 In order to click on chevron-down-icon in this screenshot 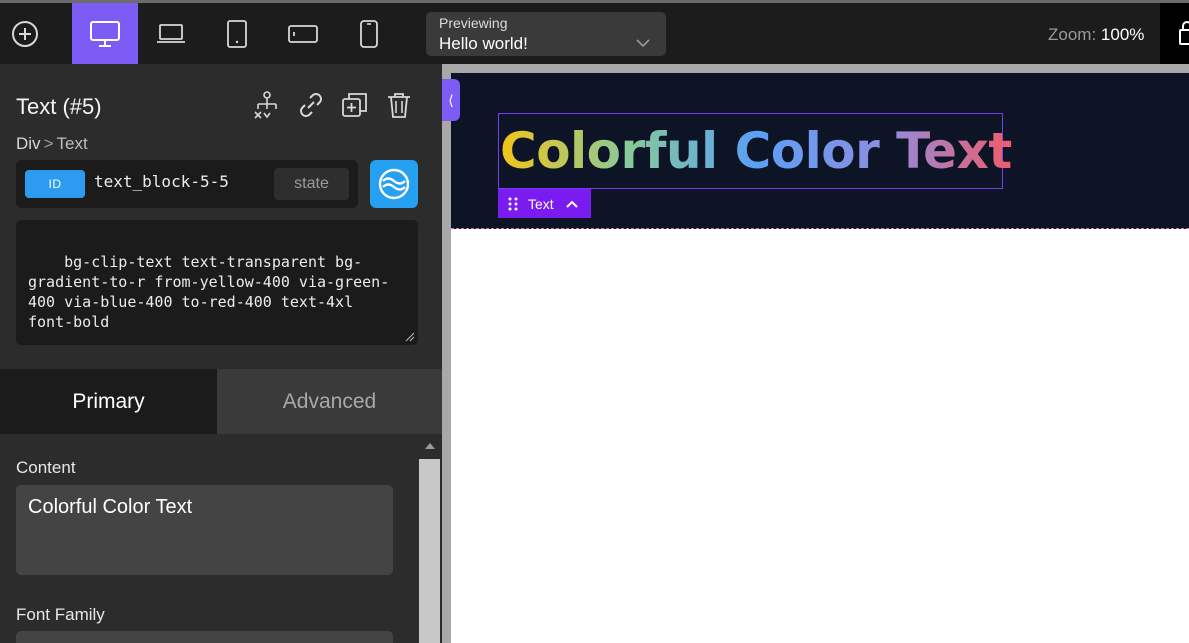, I will do `click(643, 43)`.